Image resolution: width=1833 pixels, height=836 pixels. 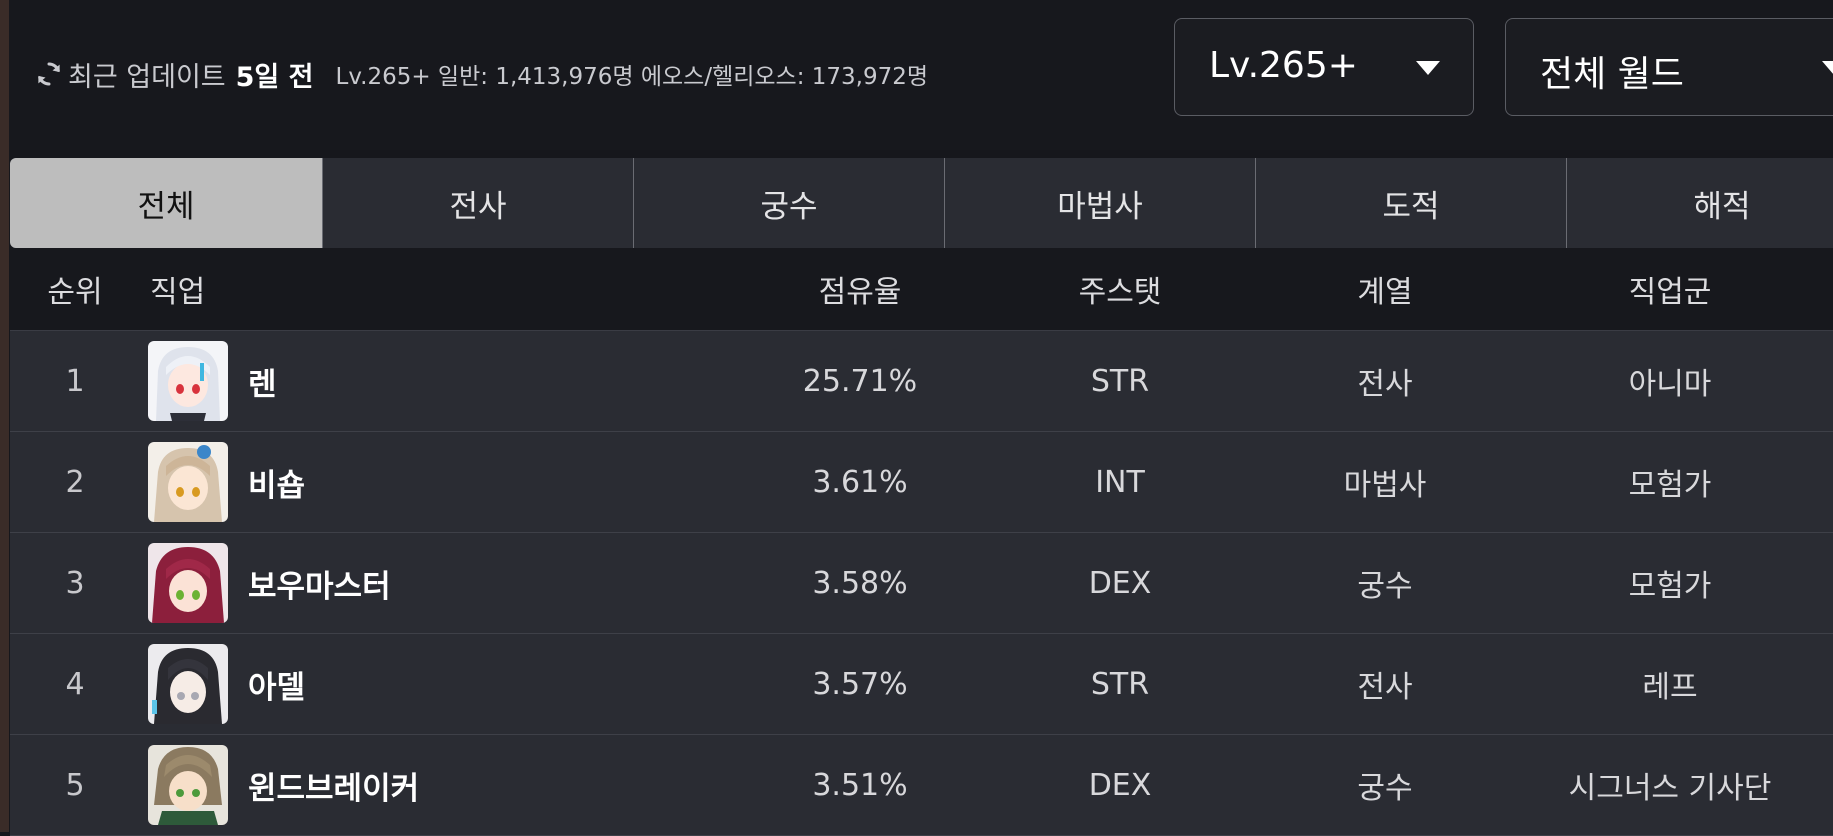 I want to click on job-cell: 윈드브레이커, so click(x=398, y=785).